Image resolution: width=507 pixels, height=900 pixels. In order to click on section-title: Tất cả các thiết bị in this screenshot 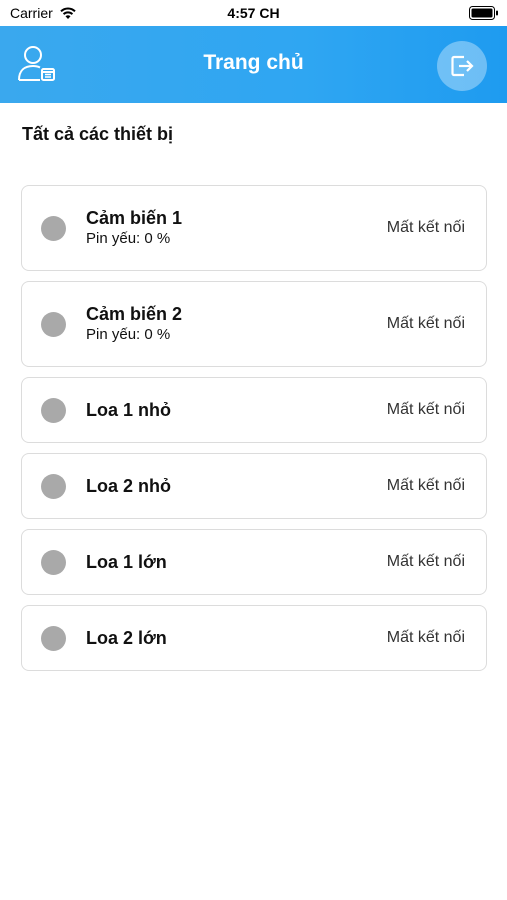, I will do `click(98, 134)`.